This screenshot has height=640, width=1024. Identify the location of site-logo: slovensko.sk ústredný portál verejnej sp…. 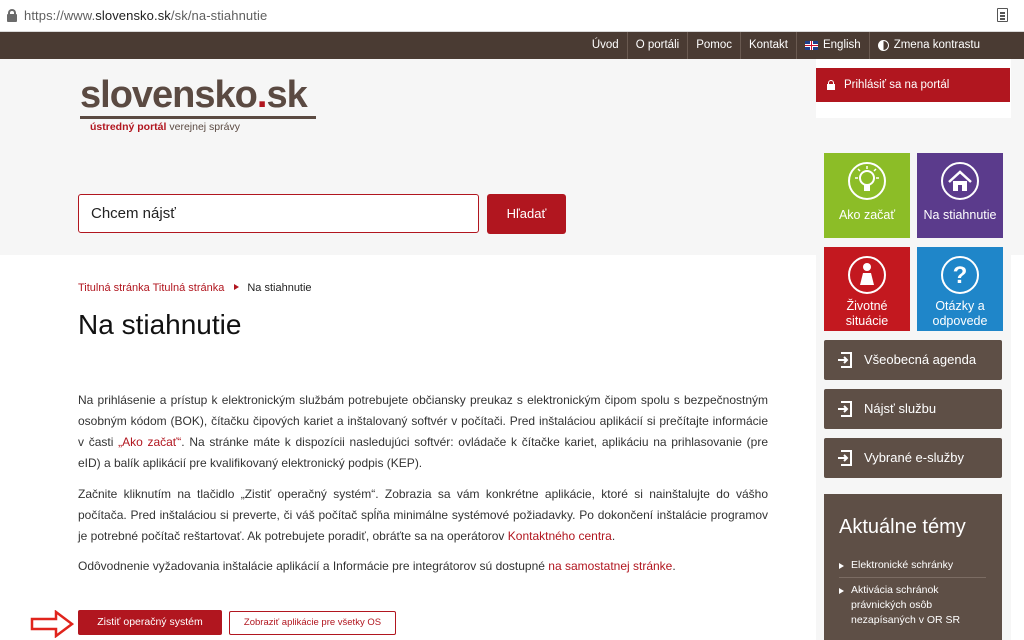
(198, 104).